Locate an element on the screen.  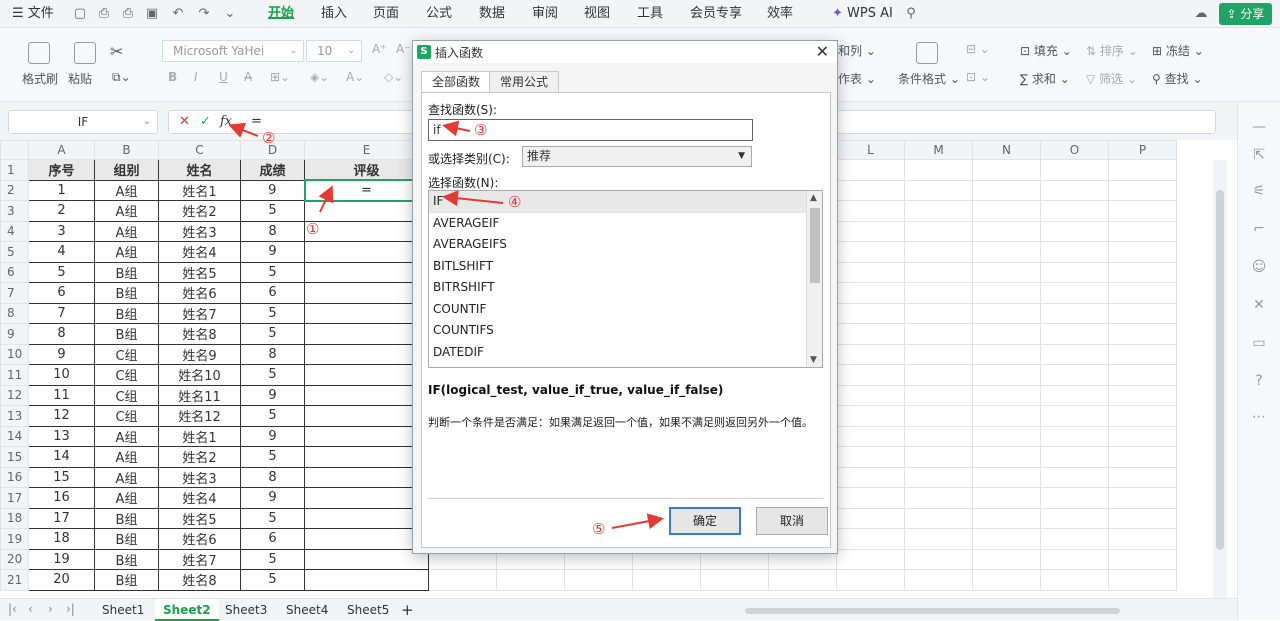
annotation-5: ⑤ is located at coordinates (599, 529).